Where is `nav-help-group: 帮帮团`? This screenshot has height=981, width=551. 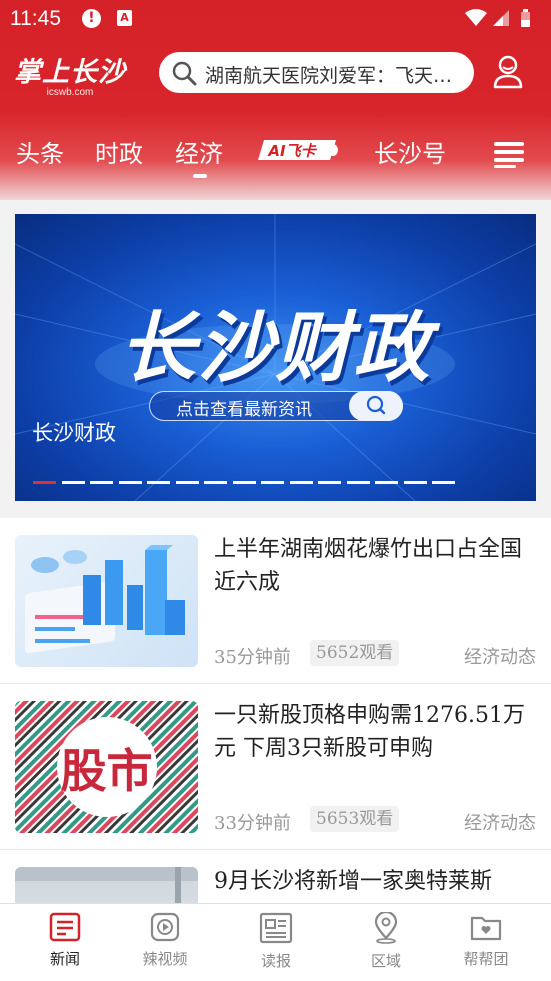 nav-help-group: 帮帮团 is located at coordinates (486, 940).